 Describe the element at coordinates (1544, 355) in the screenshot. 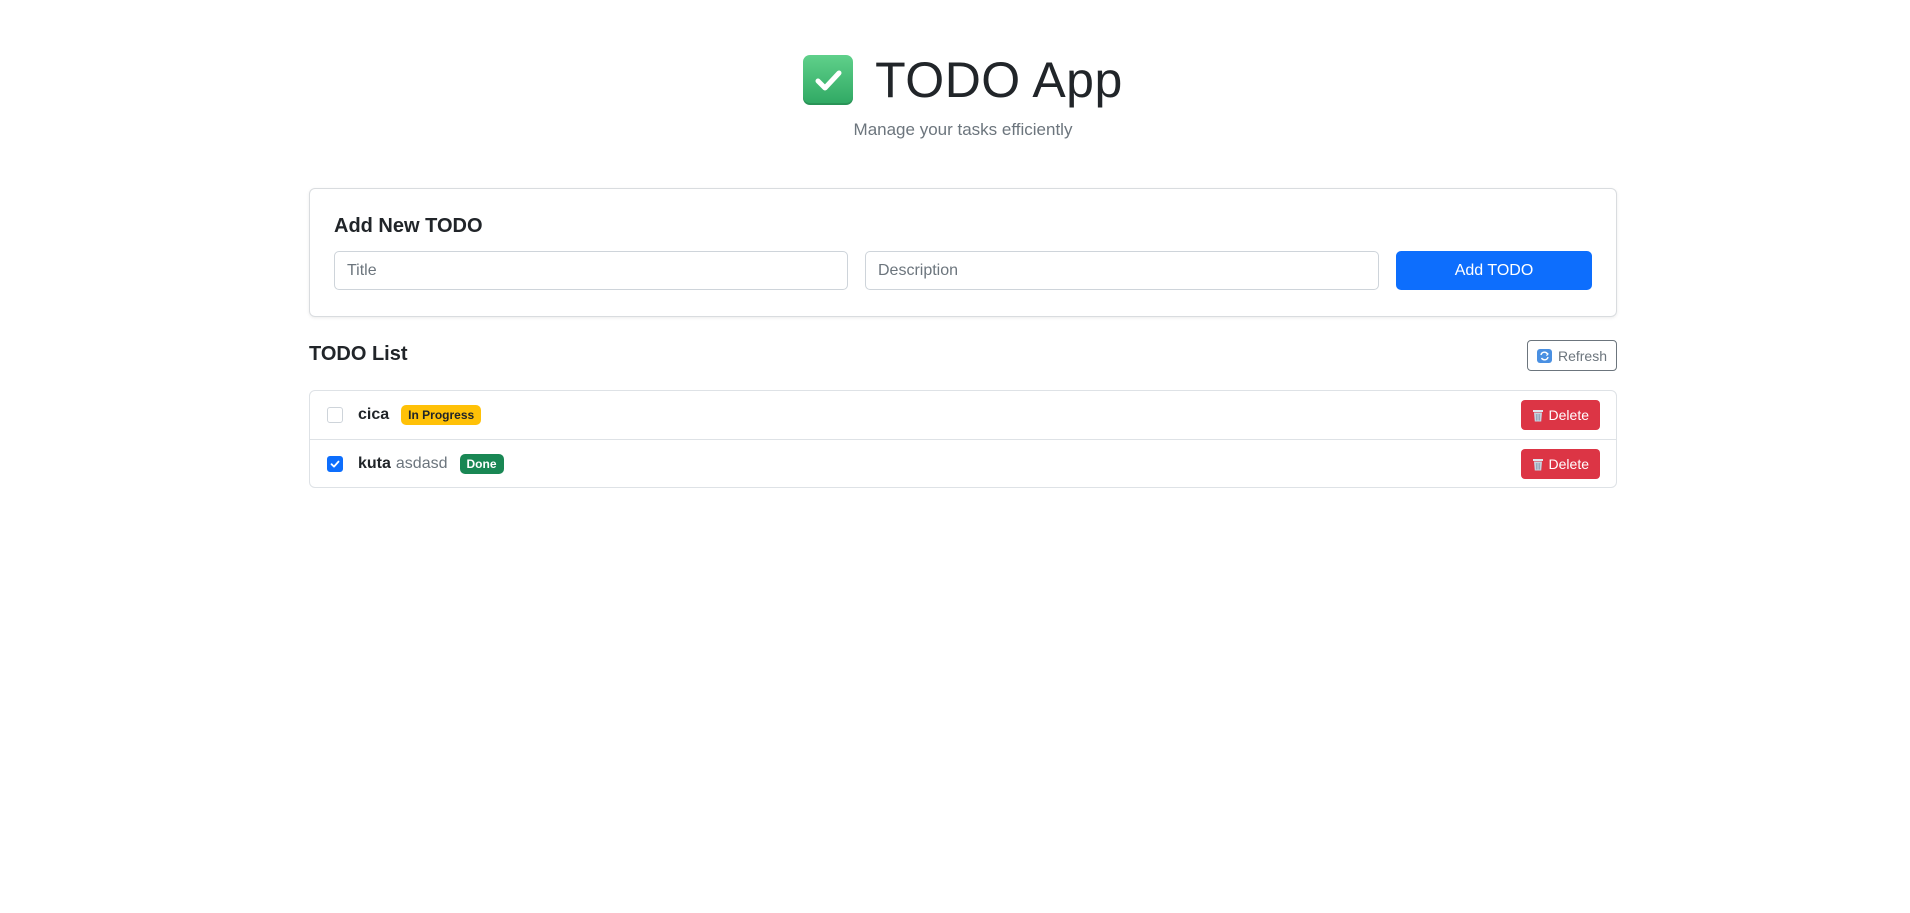

I see `refresh-icon` at that location.